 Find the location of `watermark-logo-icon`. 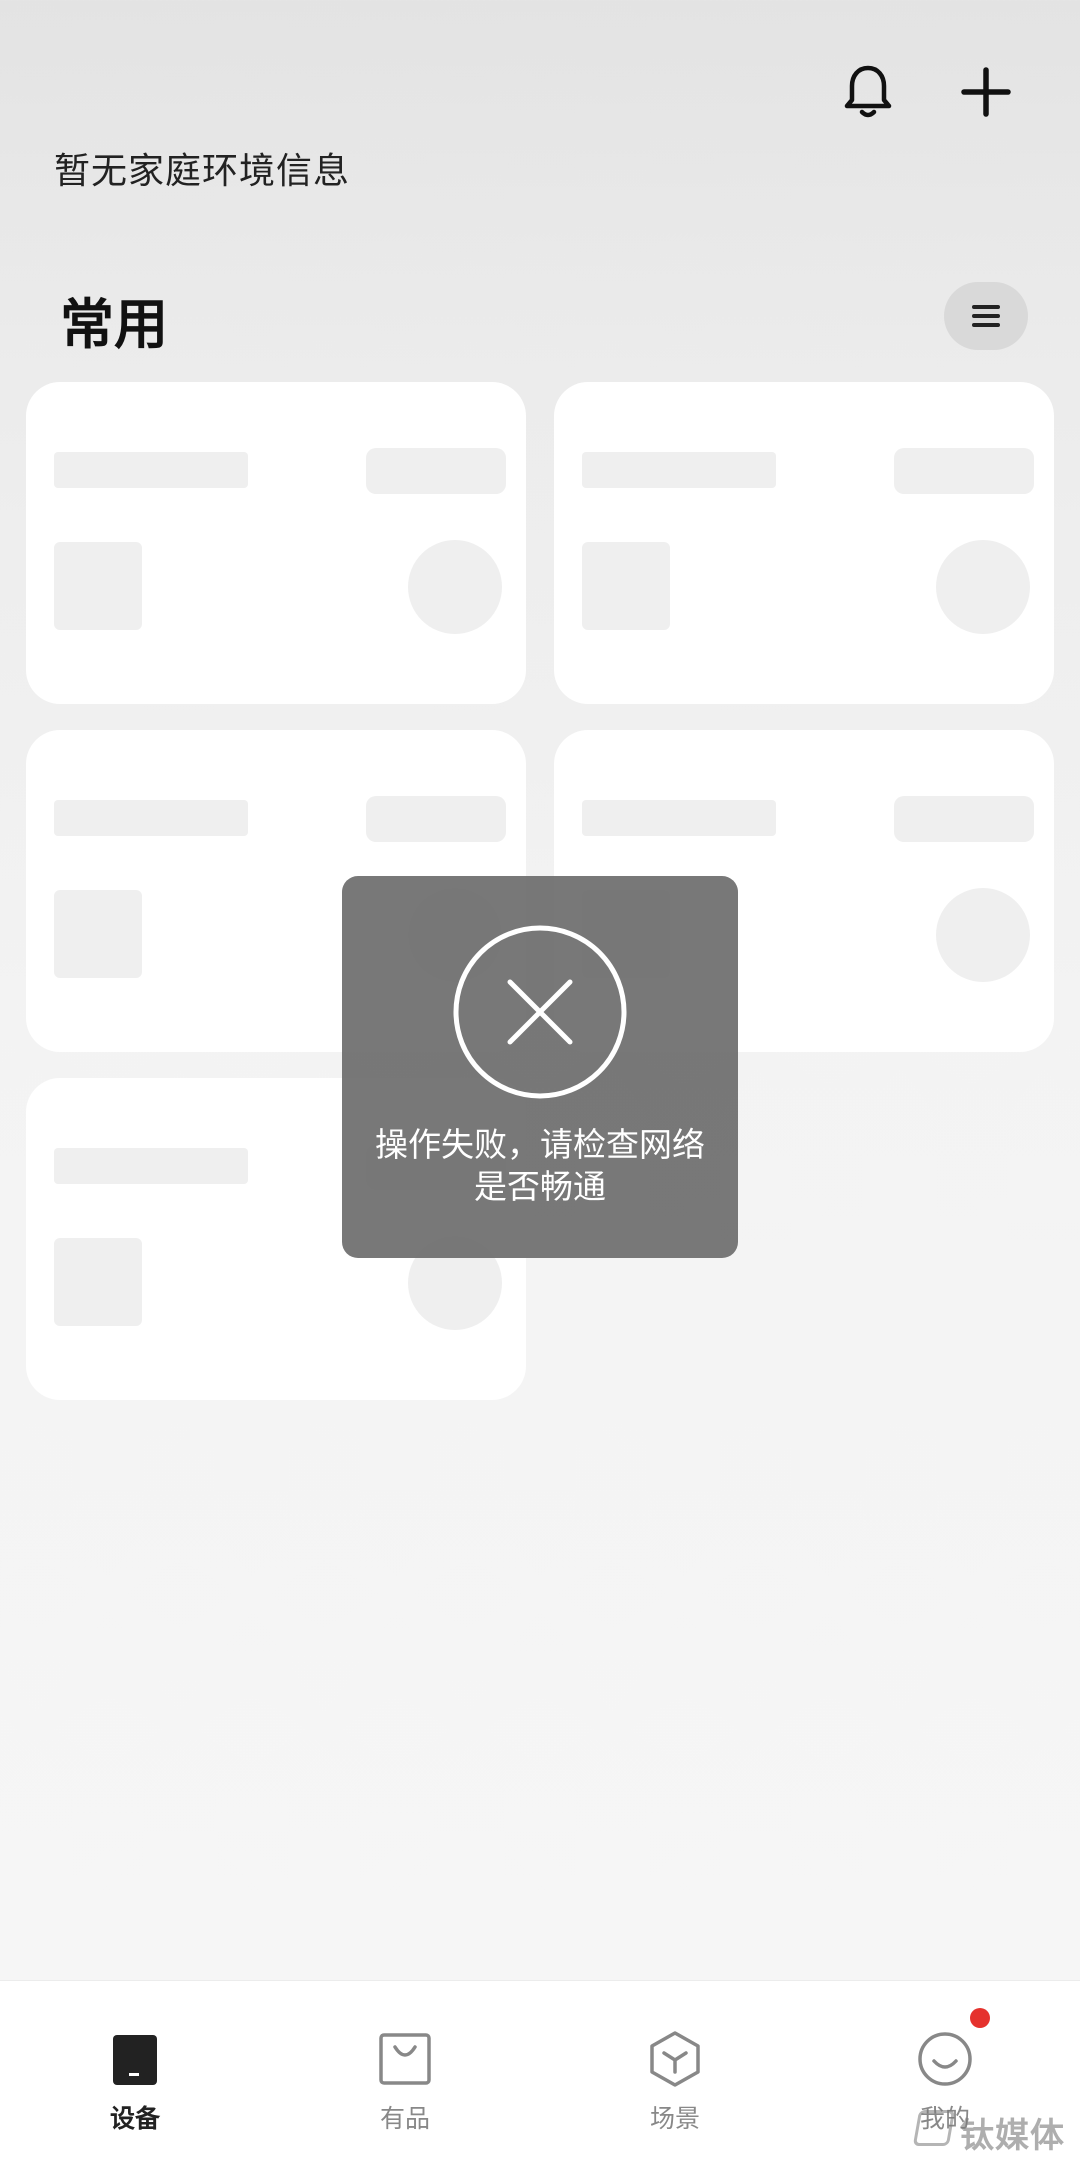

watermark-logo-icon is located at coordinates (934, 2128).